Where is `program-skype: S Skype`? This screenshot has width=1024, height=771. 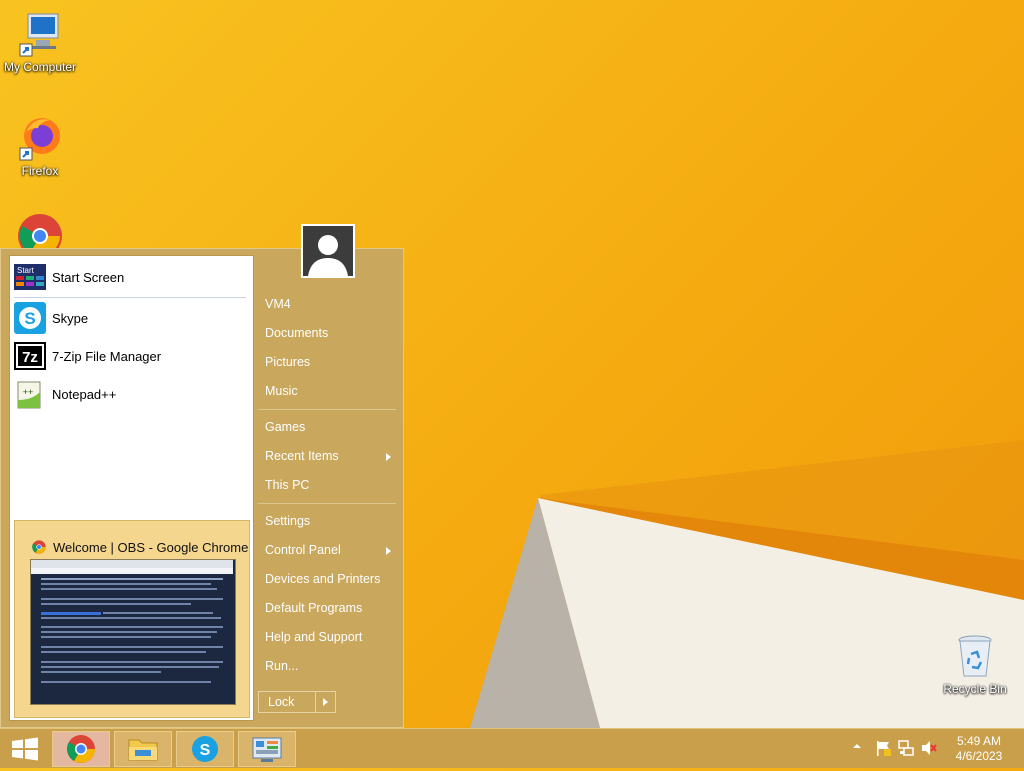
program-skype: S Skype is located at coordinates (132, 318).